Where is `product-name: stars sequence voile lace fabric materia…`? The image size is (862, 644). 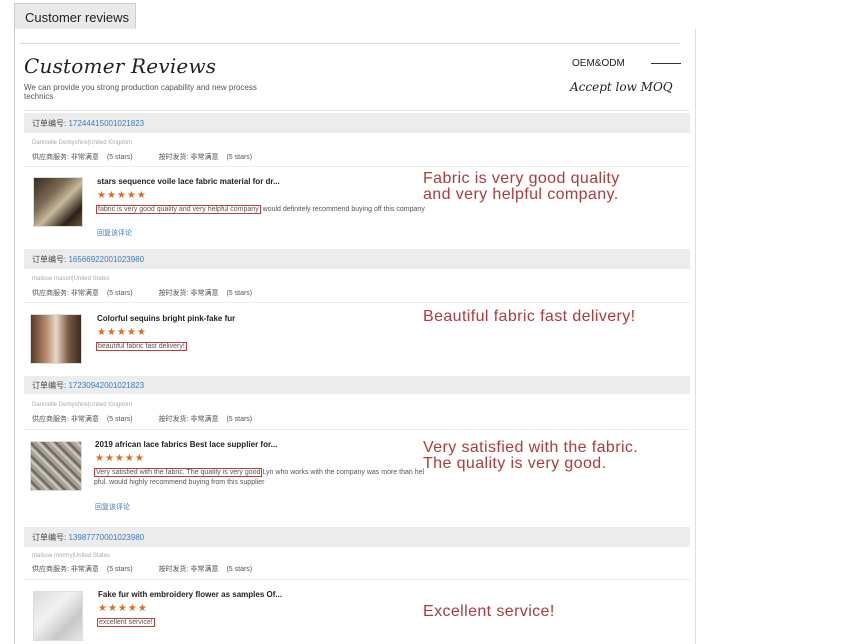
product-name: stars sequence voile lace fabric materia… is located at coordinates (188, 181).